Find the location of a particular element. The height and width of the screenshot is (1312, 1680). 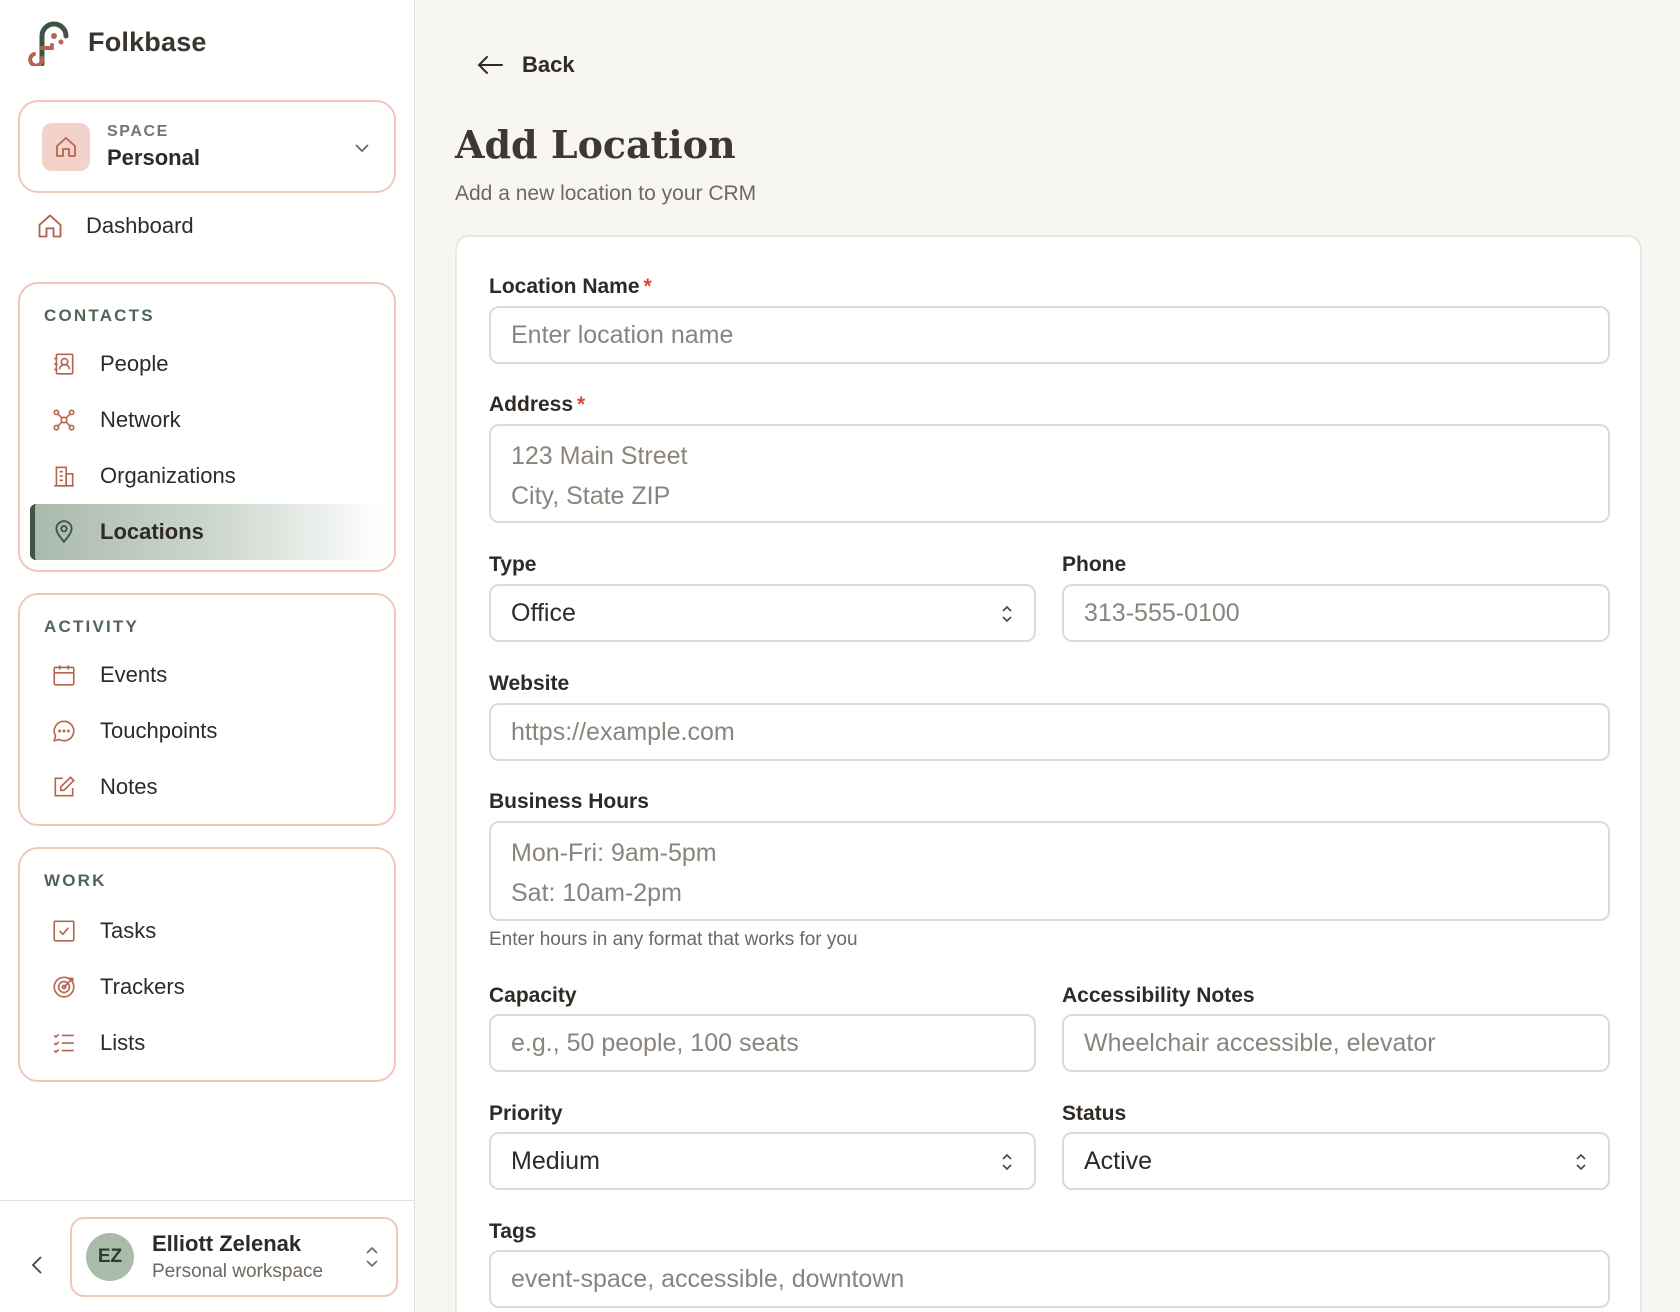

capacity-label: Capacity is located at coordinates (533, 995).